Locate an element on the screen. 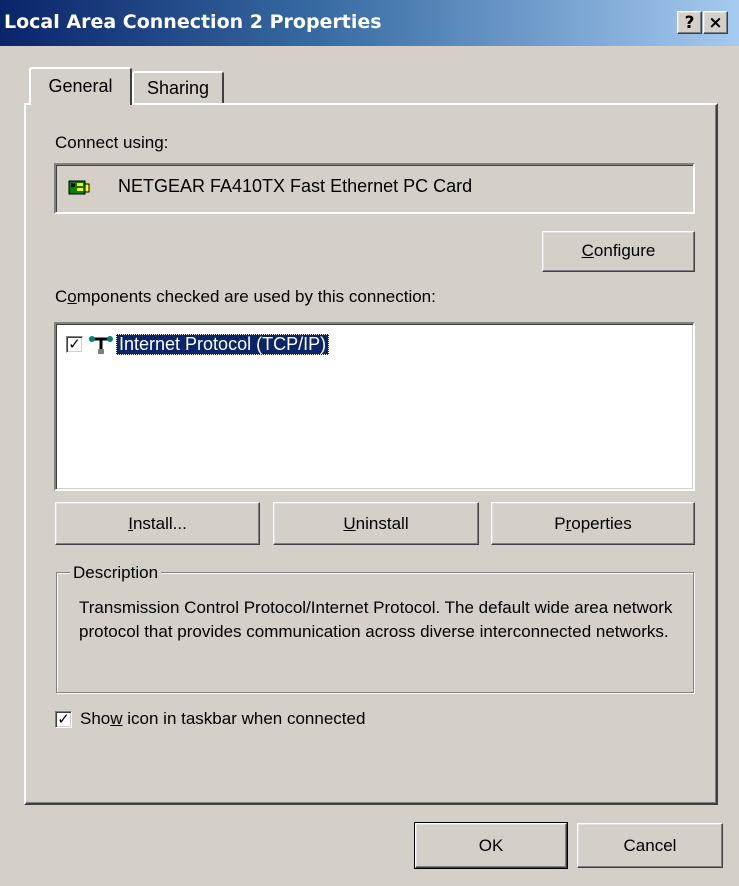 The height and width of the screenshot is (886, 739). ok-button: OK is located at coordinates (491, 845).